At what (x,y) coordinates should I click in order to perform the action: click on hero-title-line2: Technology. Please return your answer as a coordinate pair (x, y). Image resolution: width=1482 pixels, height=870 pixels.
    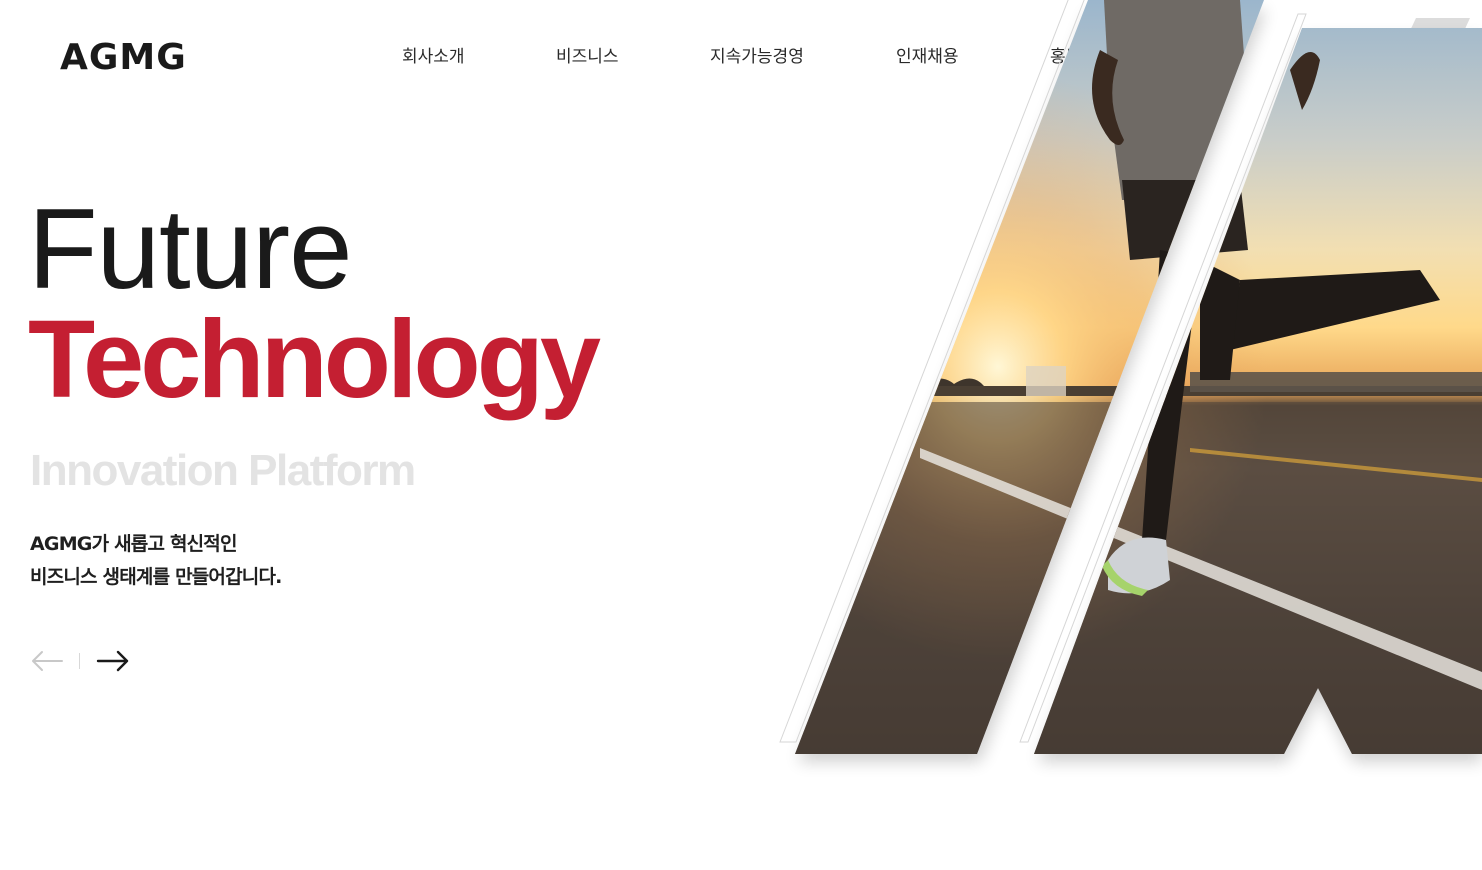
    Looking at the image, I should click on (314, 359).